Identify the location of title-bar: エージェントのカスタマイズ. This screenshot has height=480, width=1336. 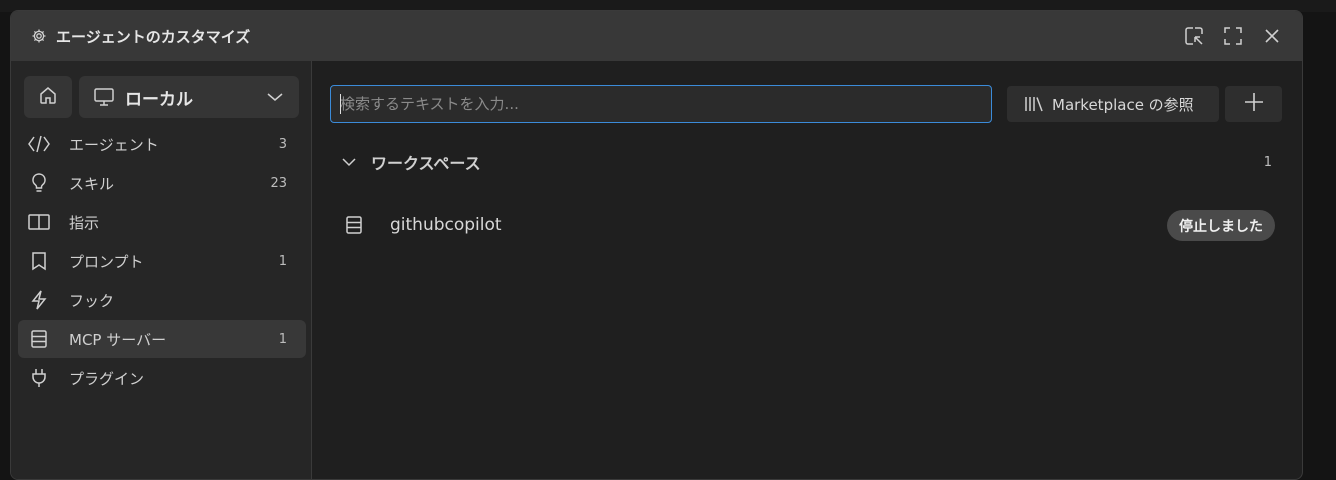
(656, 36).